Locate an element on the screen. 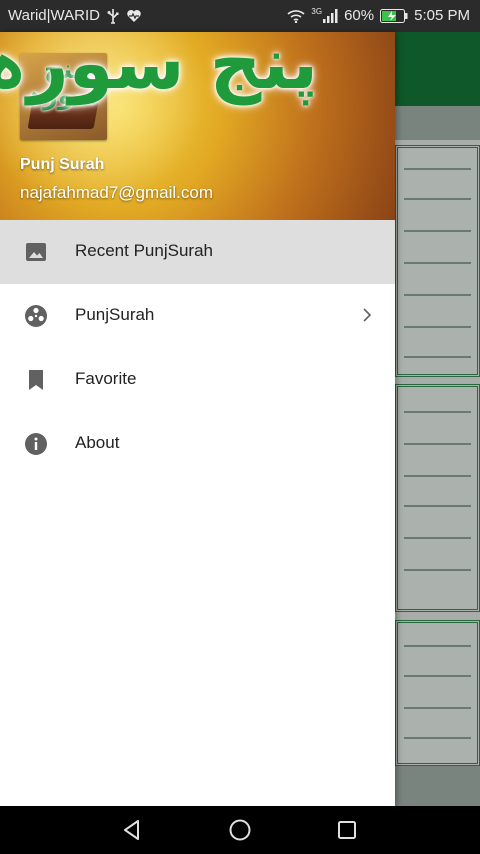 The width and height of the screenshot is (480, 854). signal-icon is located at coordinates (330, 15).